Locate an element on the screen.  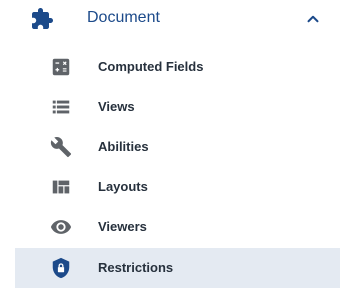
nav-item-layouts: Layouts is located at coordinates (177, 187).